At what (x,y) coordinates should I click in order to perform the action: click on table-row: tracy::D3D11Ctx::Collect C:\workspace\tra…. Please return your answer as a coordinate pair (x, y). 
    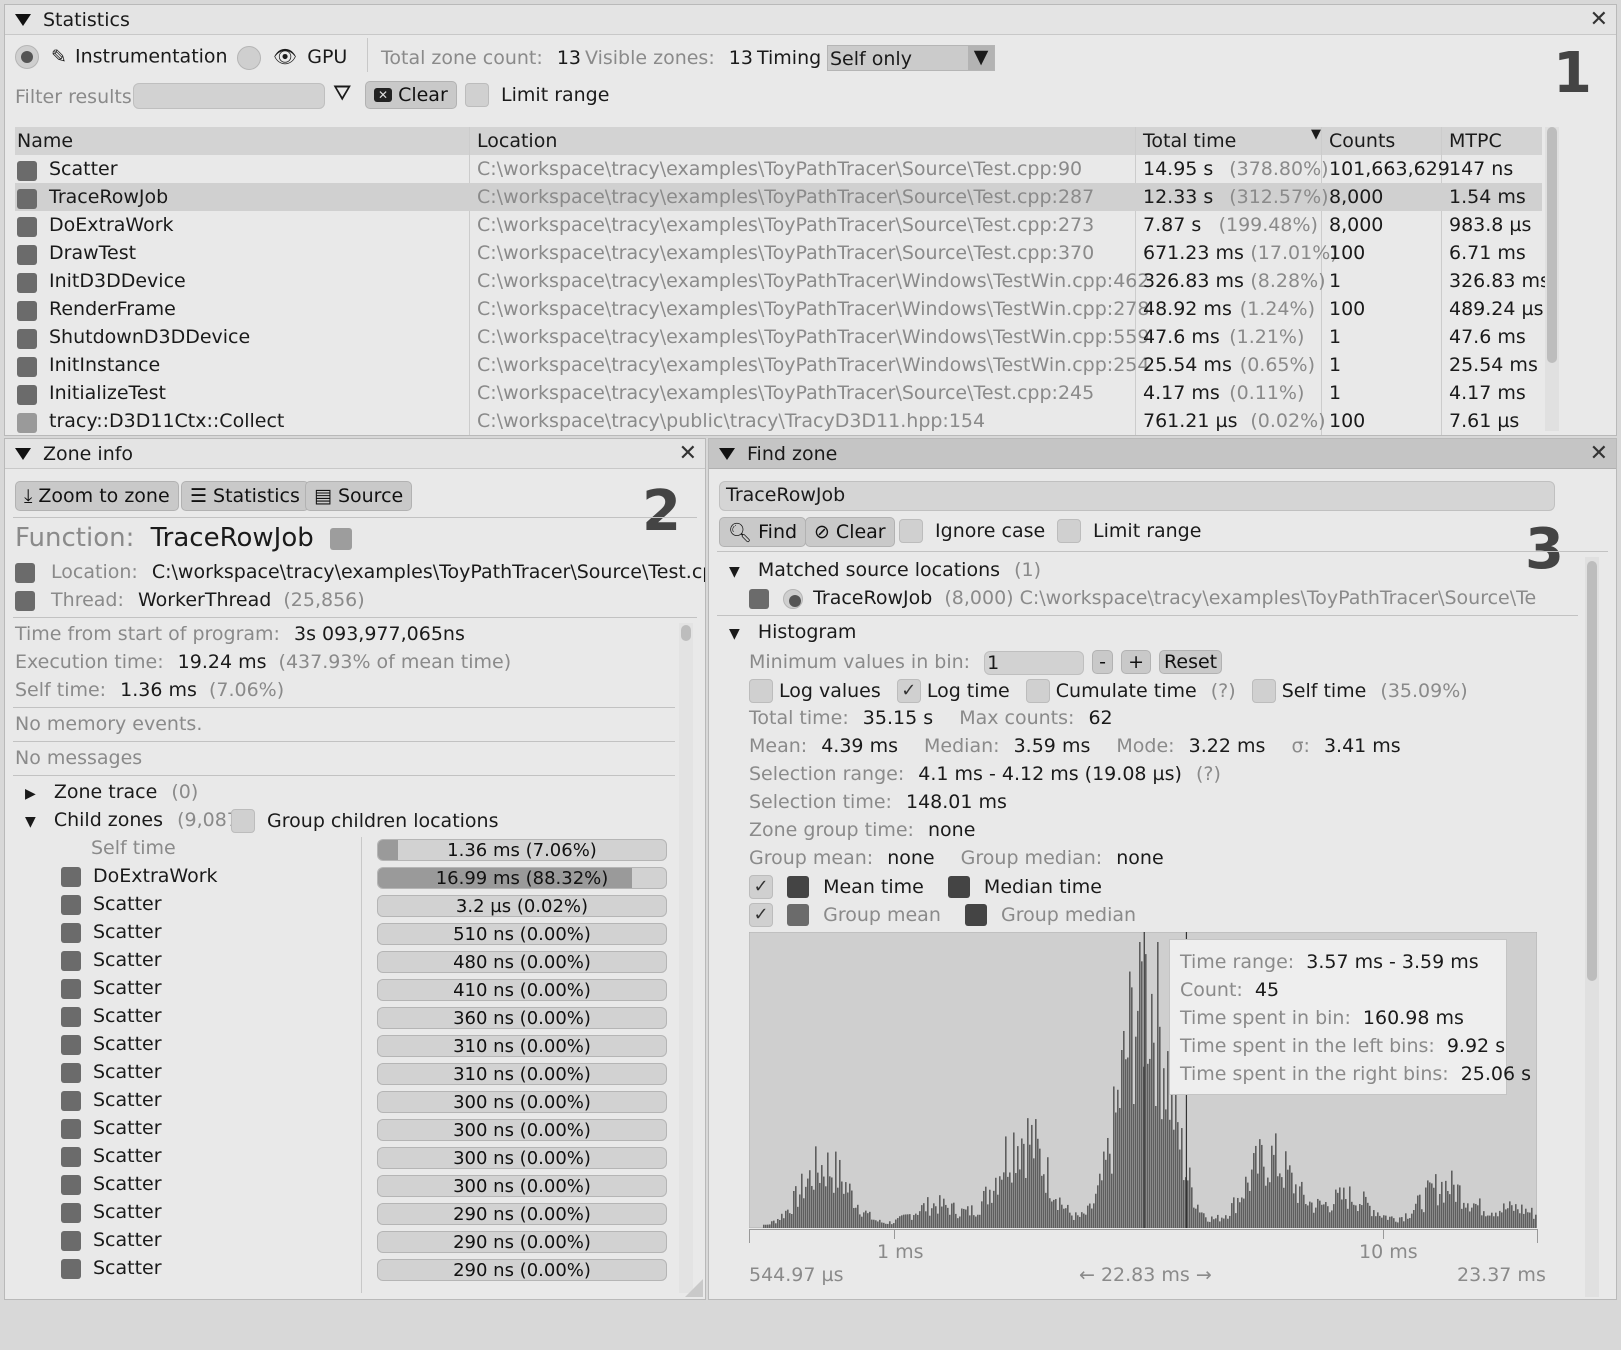
    Looking at the image, I should click on (778, 421).